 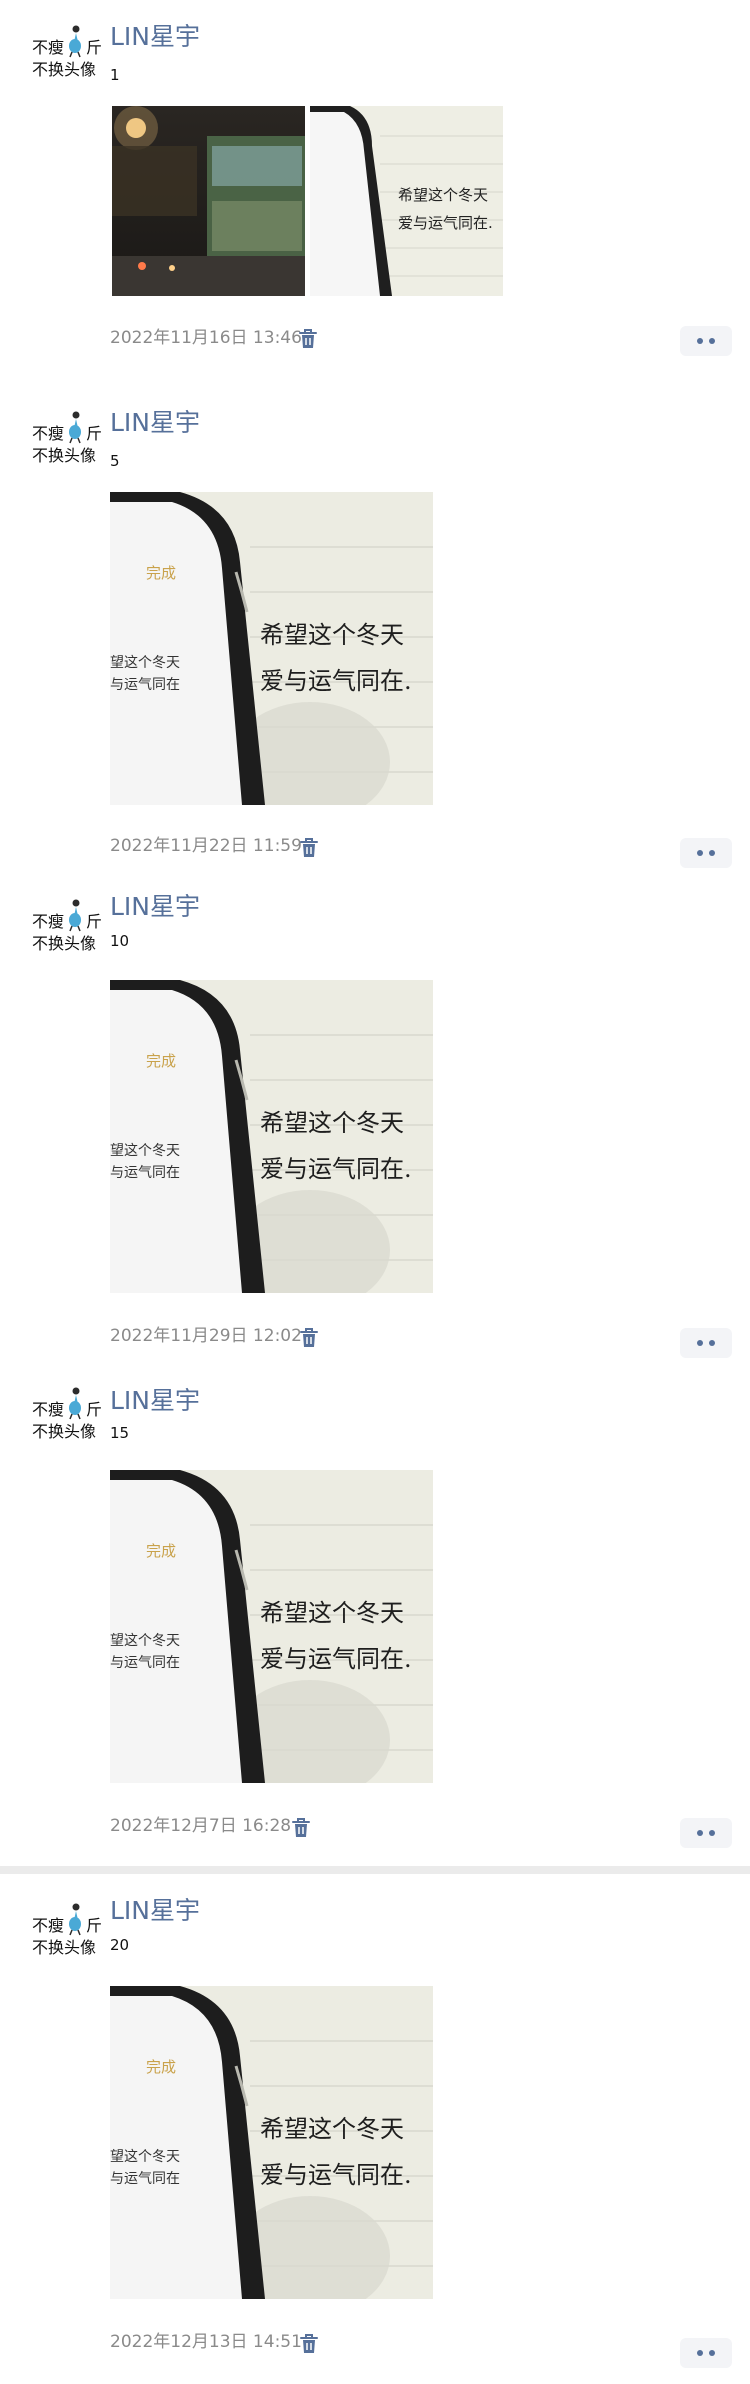 I want to click on post-text: 10, so click(x=120, y=941).